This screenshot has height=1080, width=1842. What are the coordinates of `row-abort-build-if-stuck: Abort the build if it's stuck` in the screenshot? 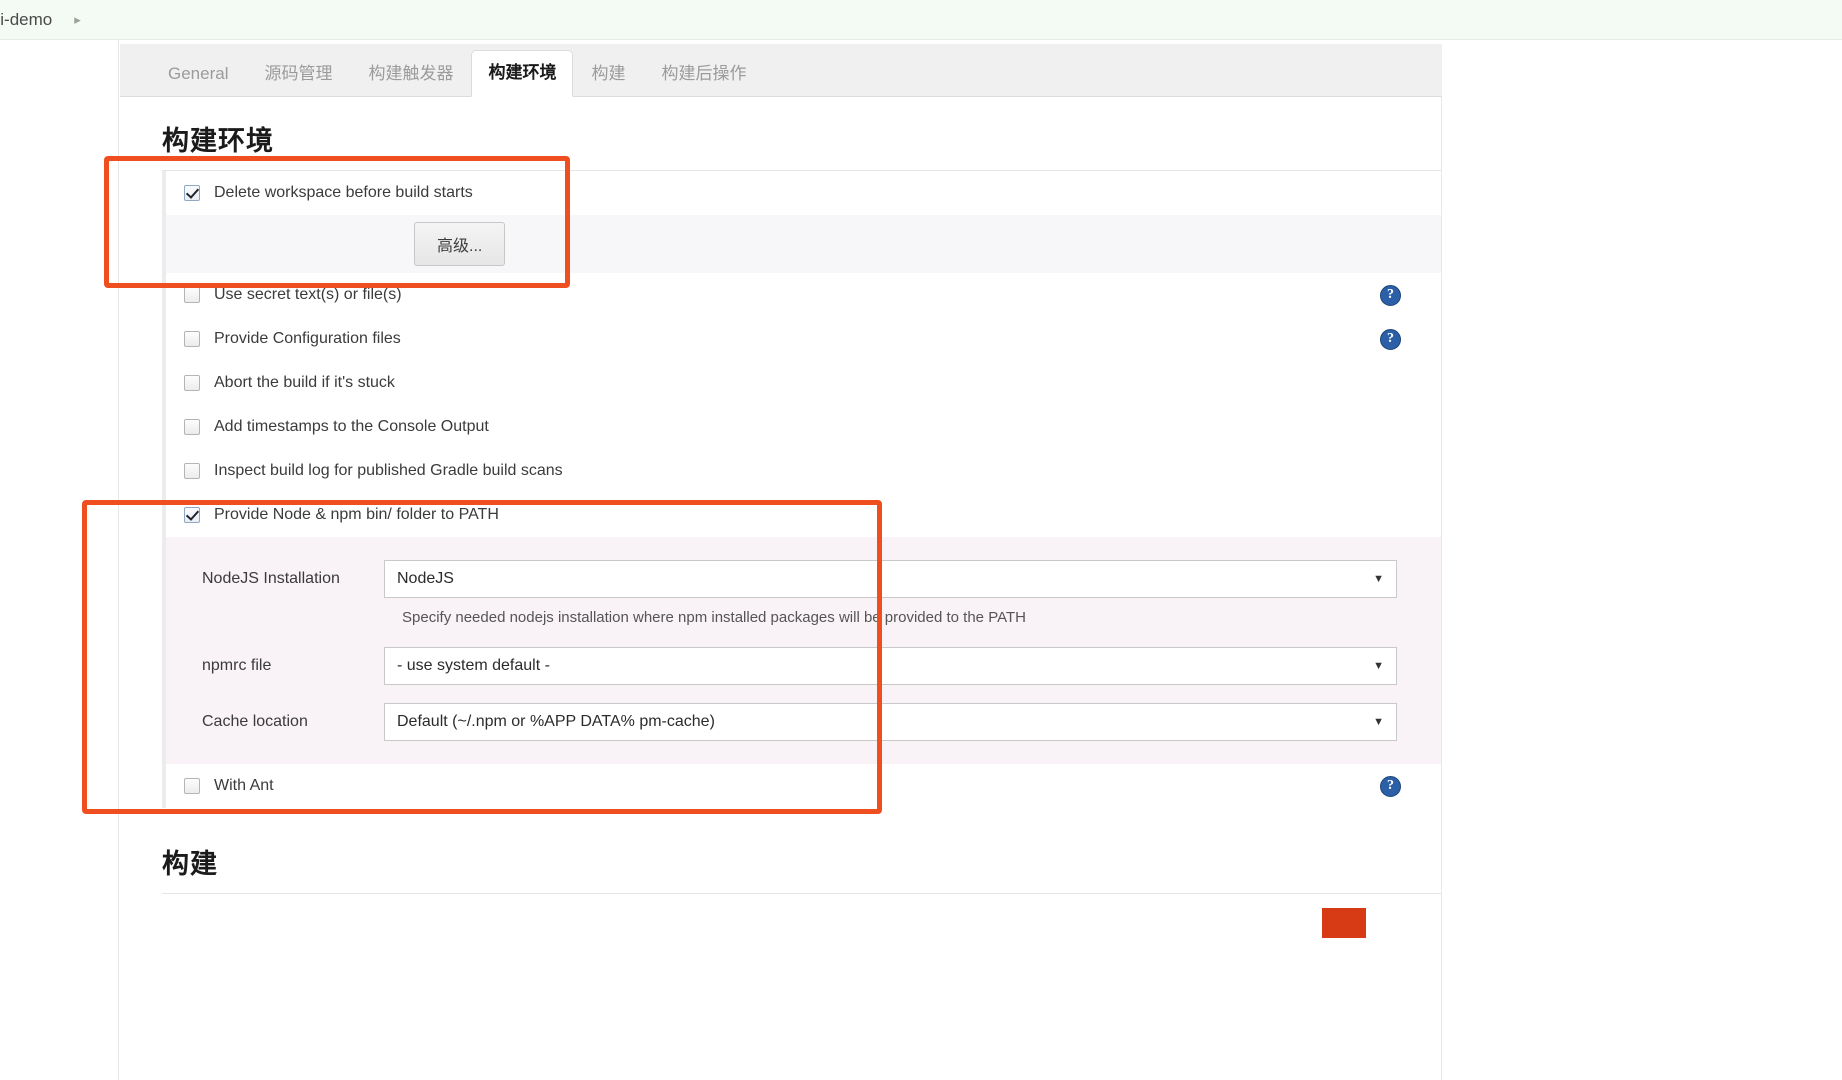 It's located at (801, 383).